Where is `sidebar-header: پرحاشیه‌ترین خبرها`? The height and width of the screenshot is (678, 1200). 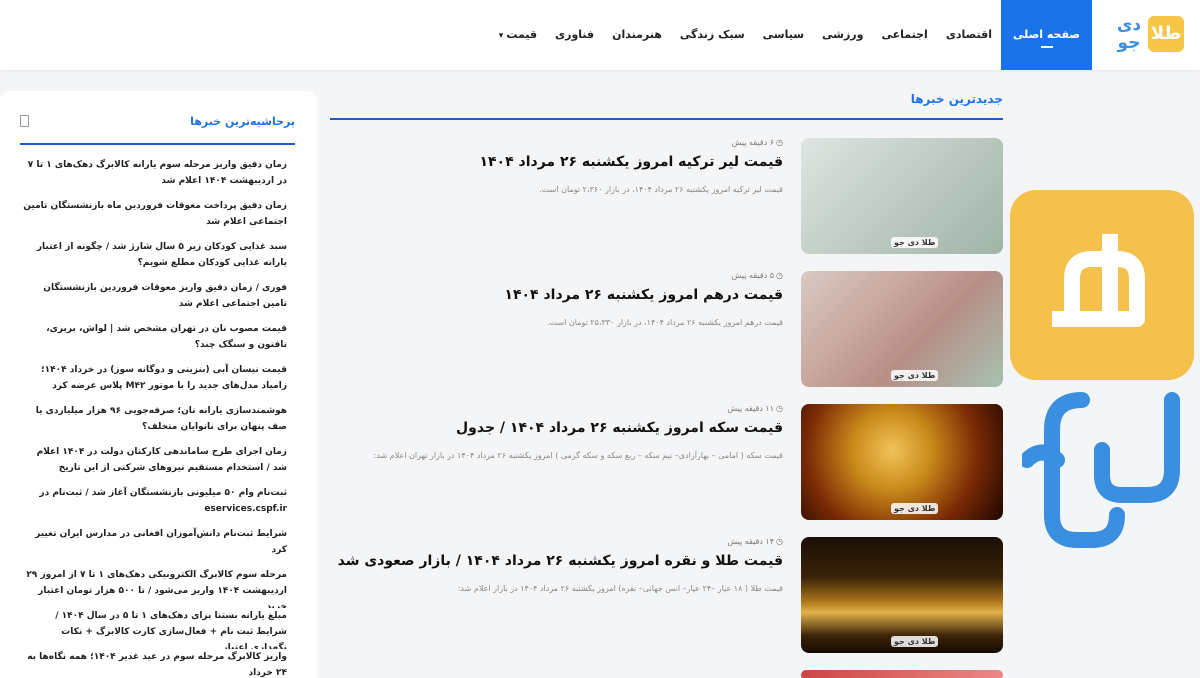 sidebar-header: پرحاشیه‌ترین خبرها is located at coordinates (157, 128).